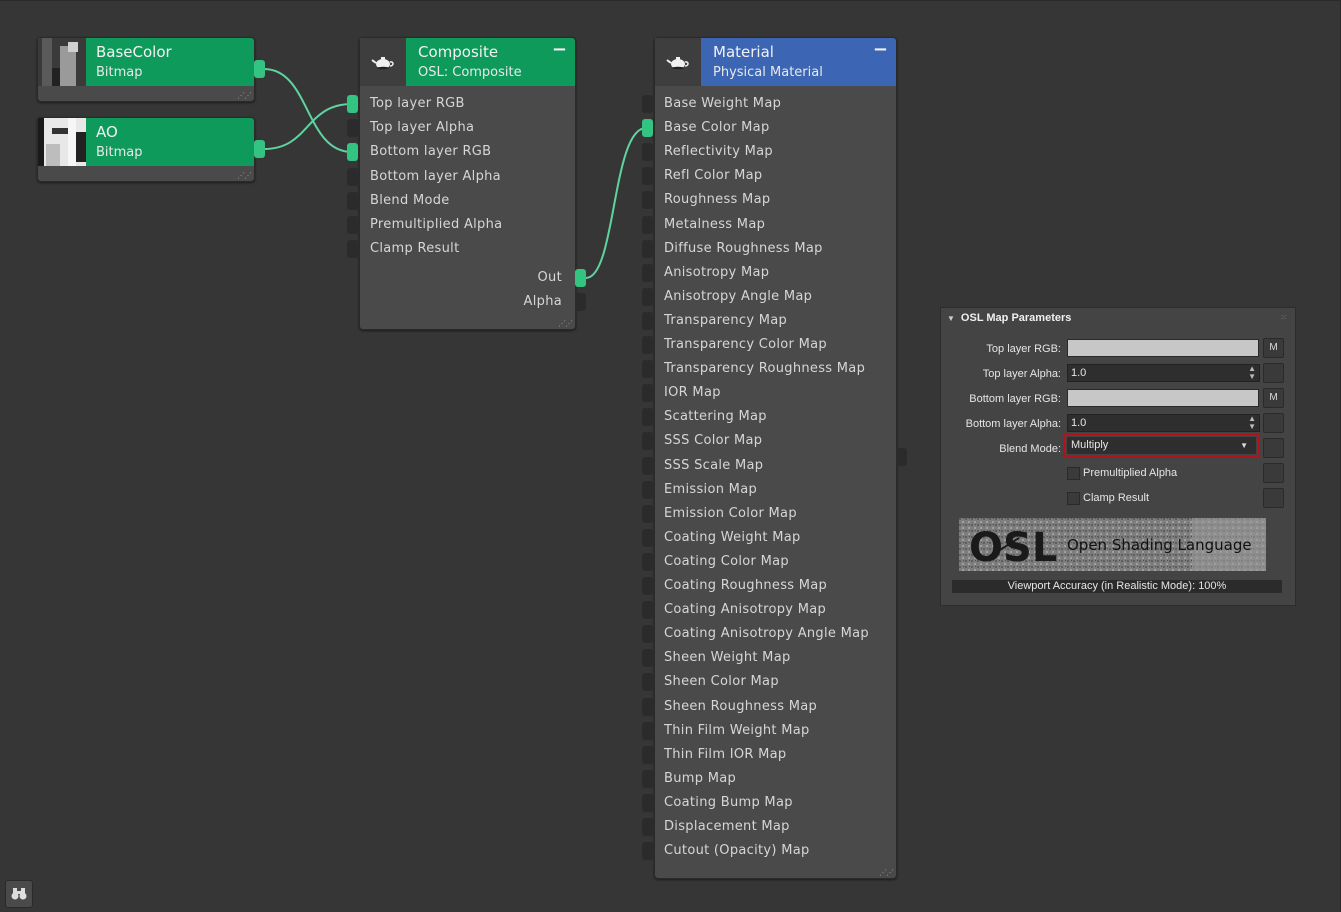 Image resolution: width=1341 pixels, height=912 pixels. I want to click on premultiplied-alpha-checkbox, so click(1073, 473).